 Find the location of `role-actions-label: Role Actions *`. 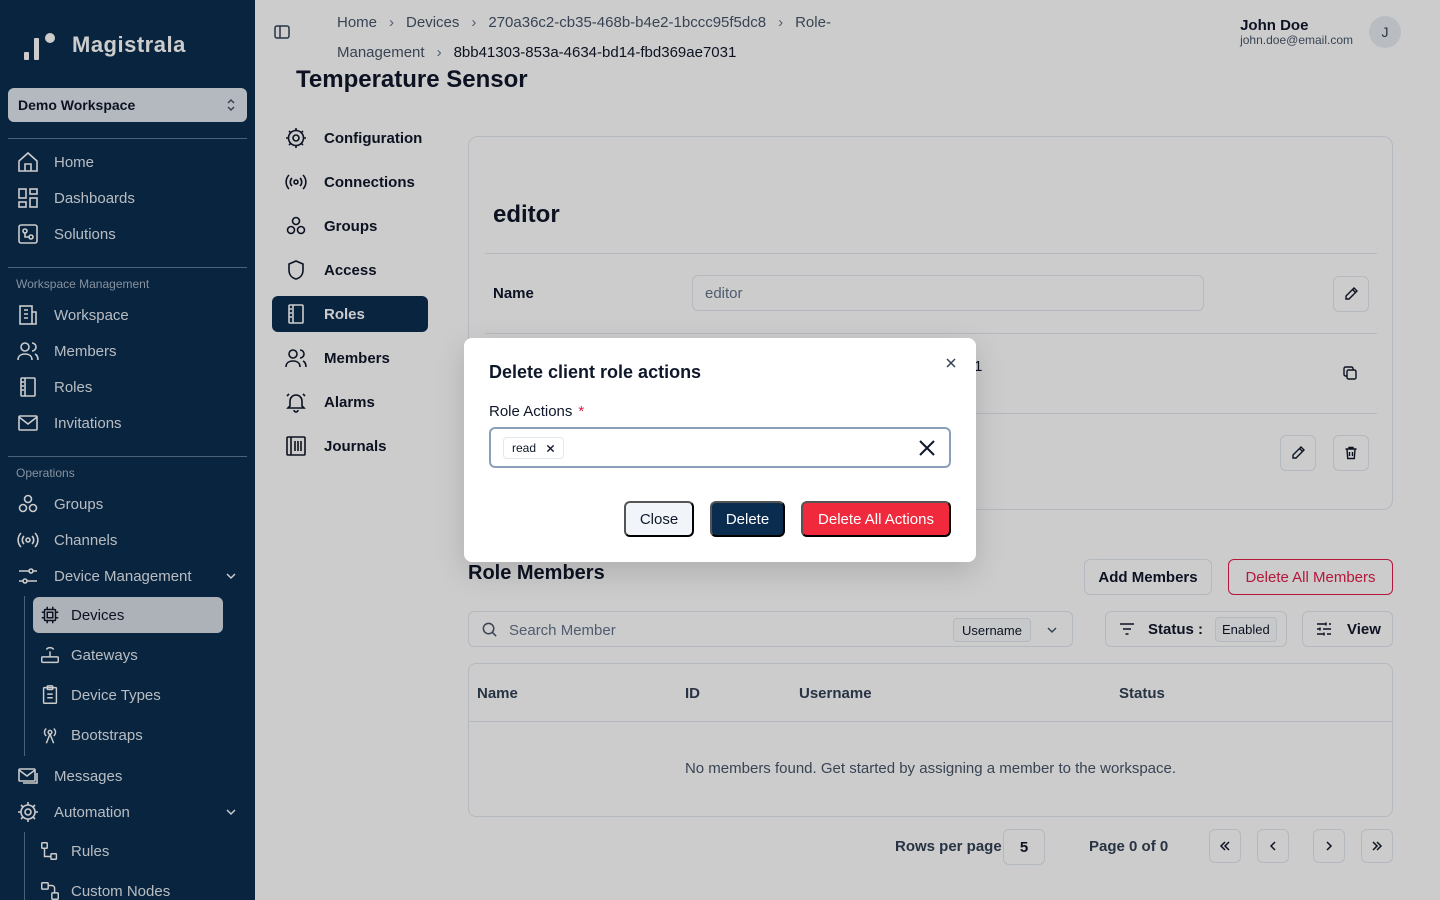

role-actions-label: Role Actions * is located at coordinates (536, 411).